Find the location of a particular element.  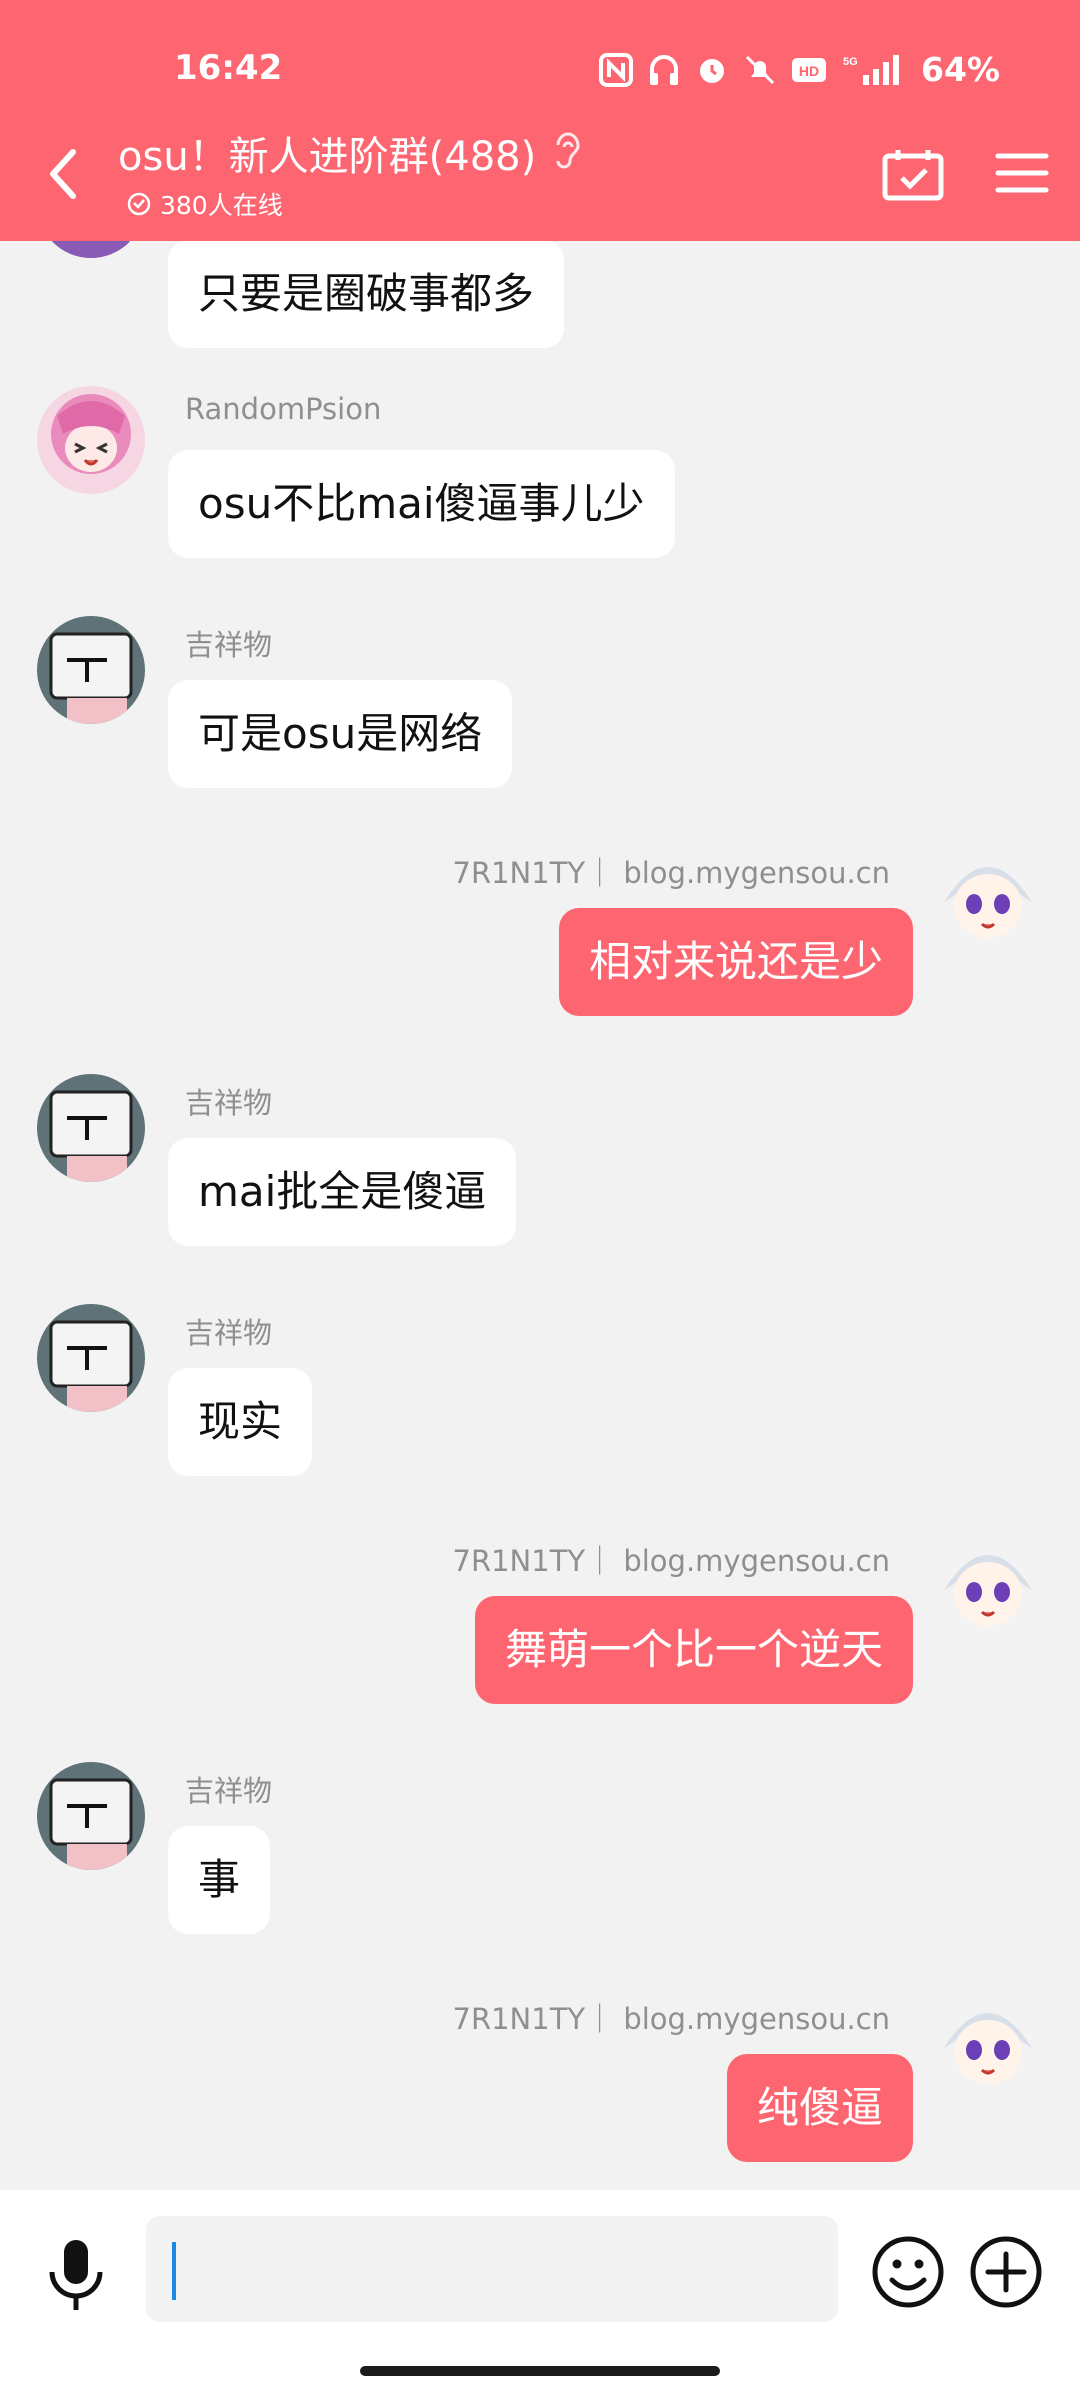

online-count: 380人在线 is located at coordinates (204, 204).